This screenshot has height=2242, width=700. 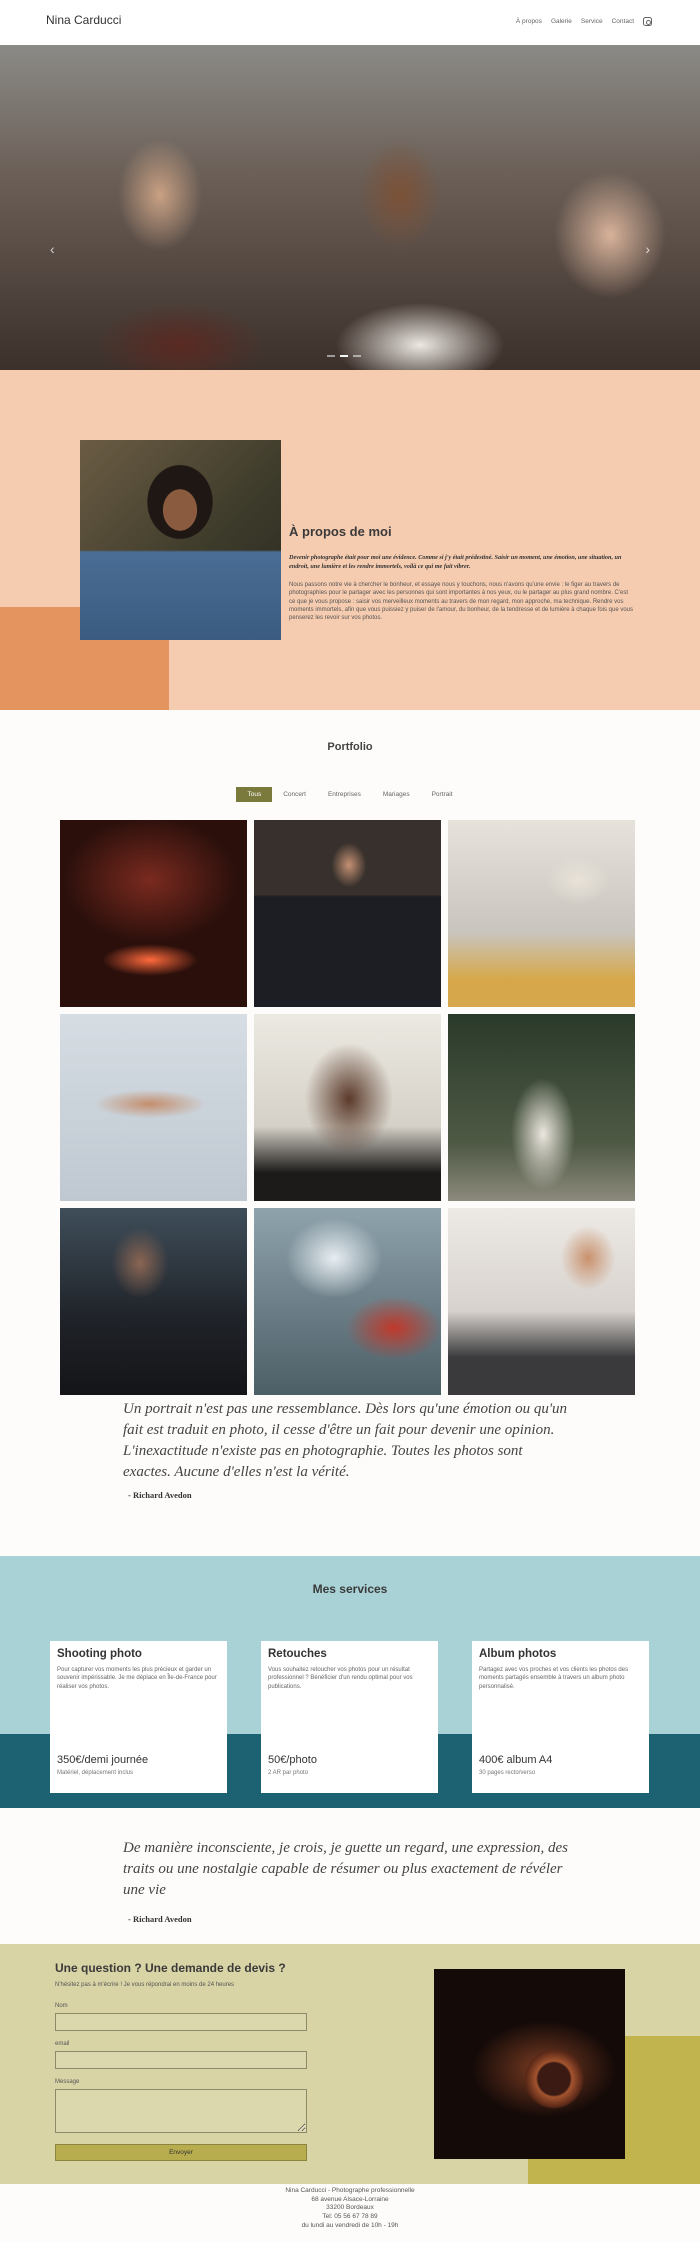 What do you see at coordinates (507, 1773) in the screenshot?
I see `service-note: 30 pages recto/verso` at bounding box center [507, 1773].